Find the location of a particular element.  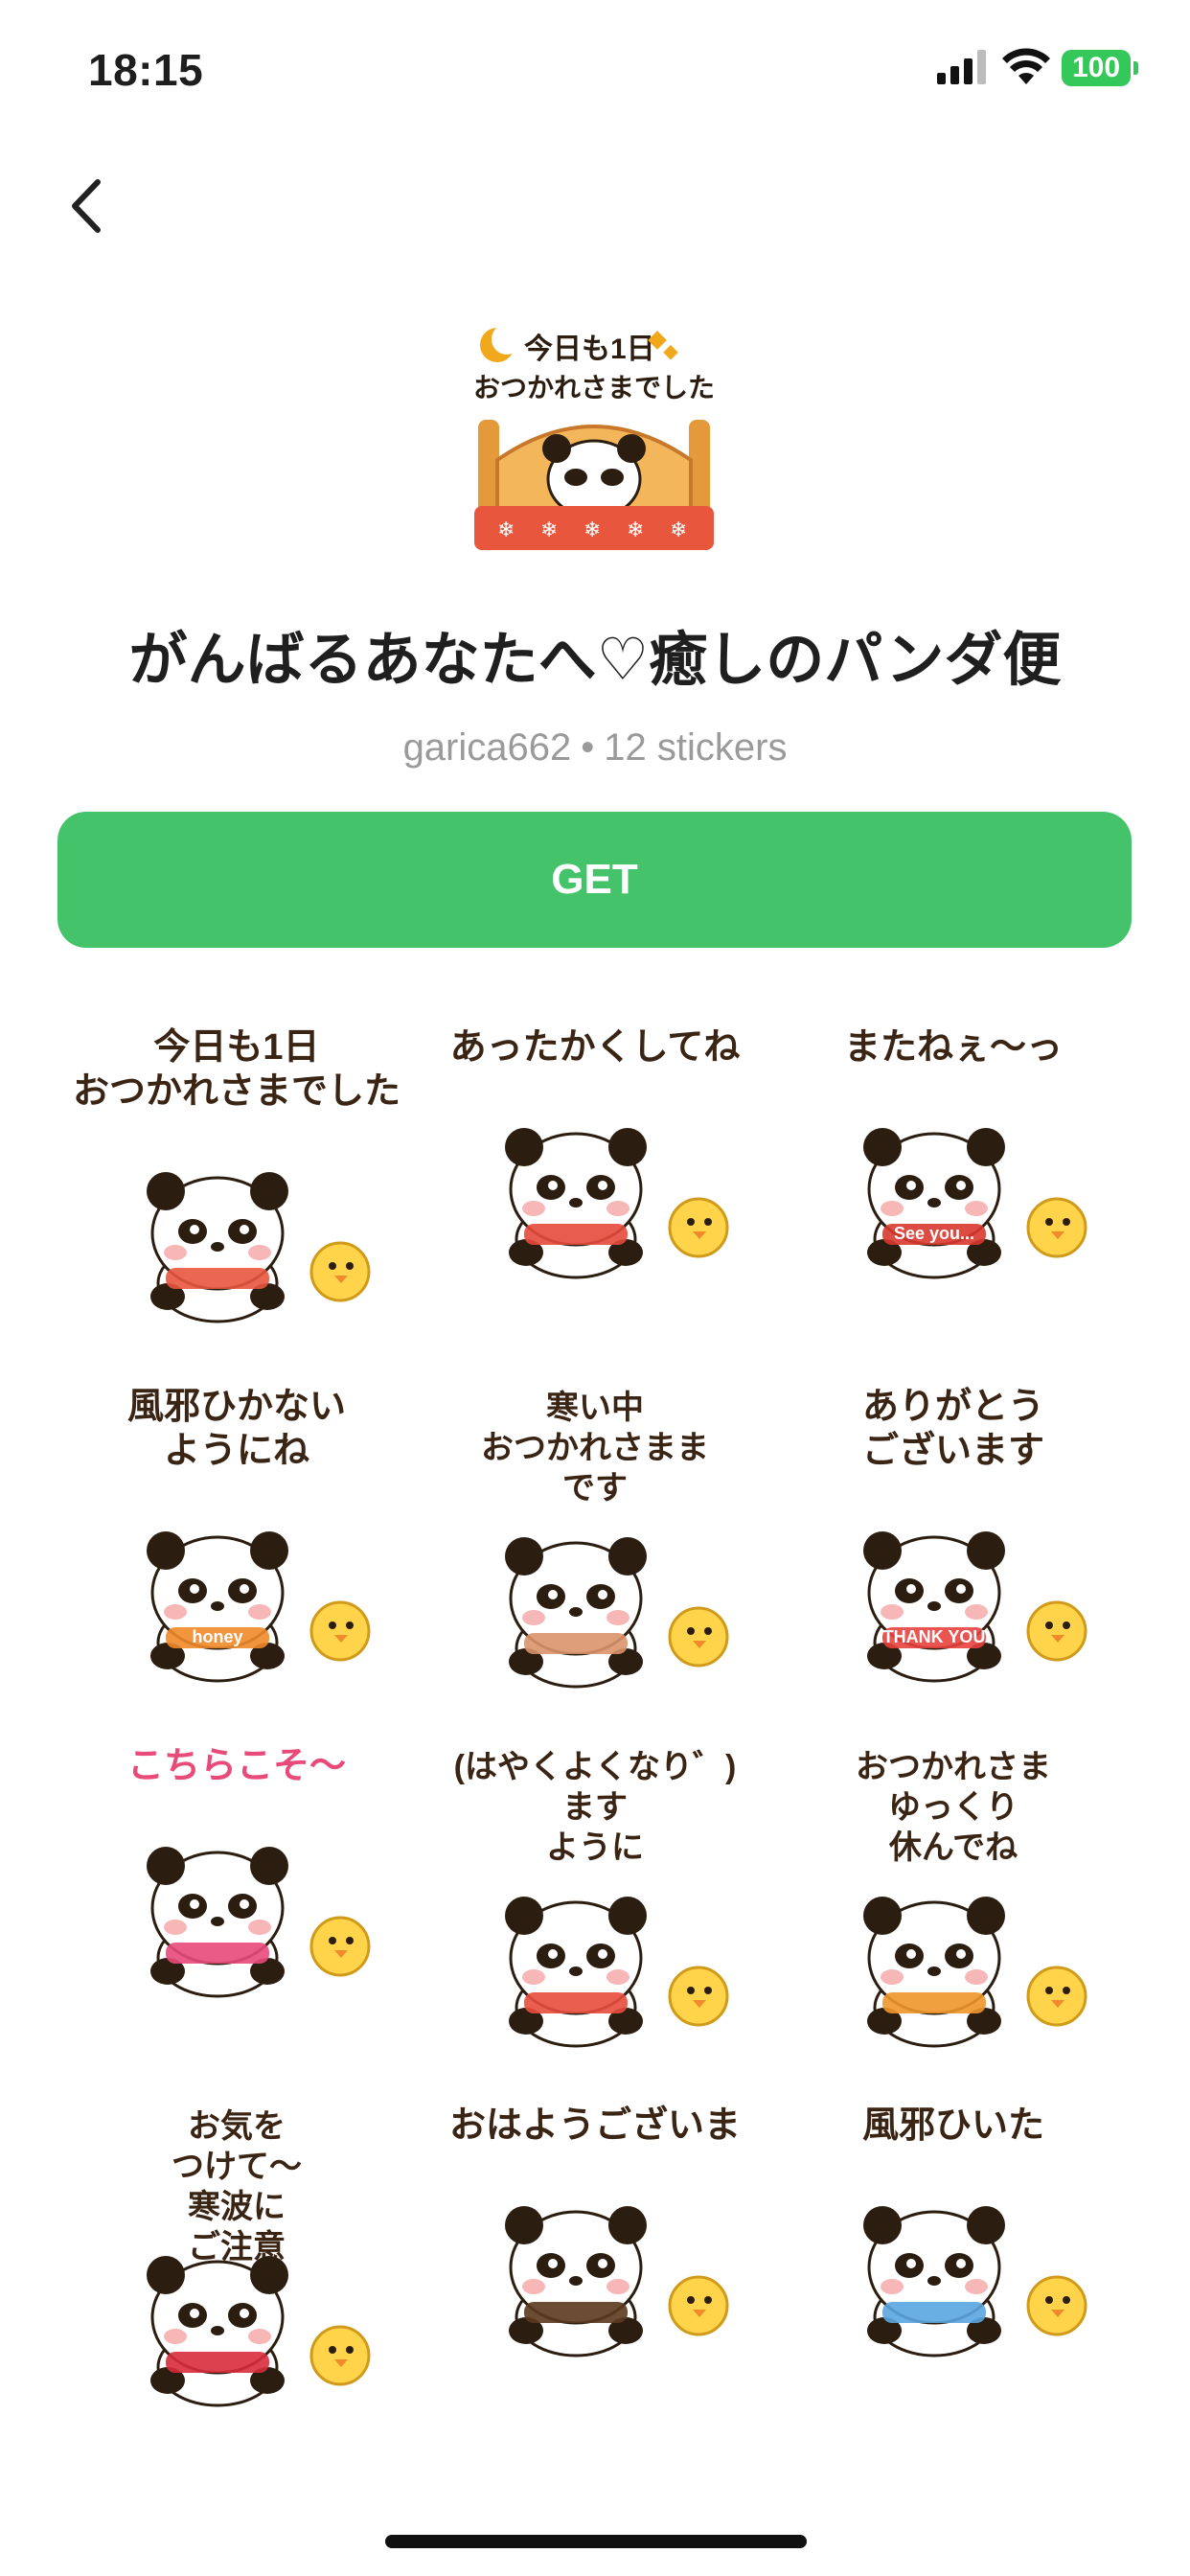

sticker-5: 寒い中おつかれさまま です is located at coordinates (595, 1531).